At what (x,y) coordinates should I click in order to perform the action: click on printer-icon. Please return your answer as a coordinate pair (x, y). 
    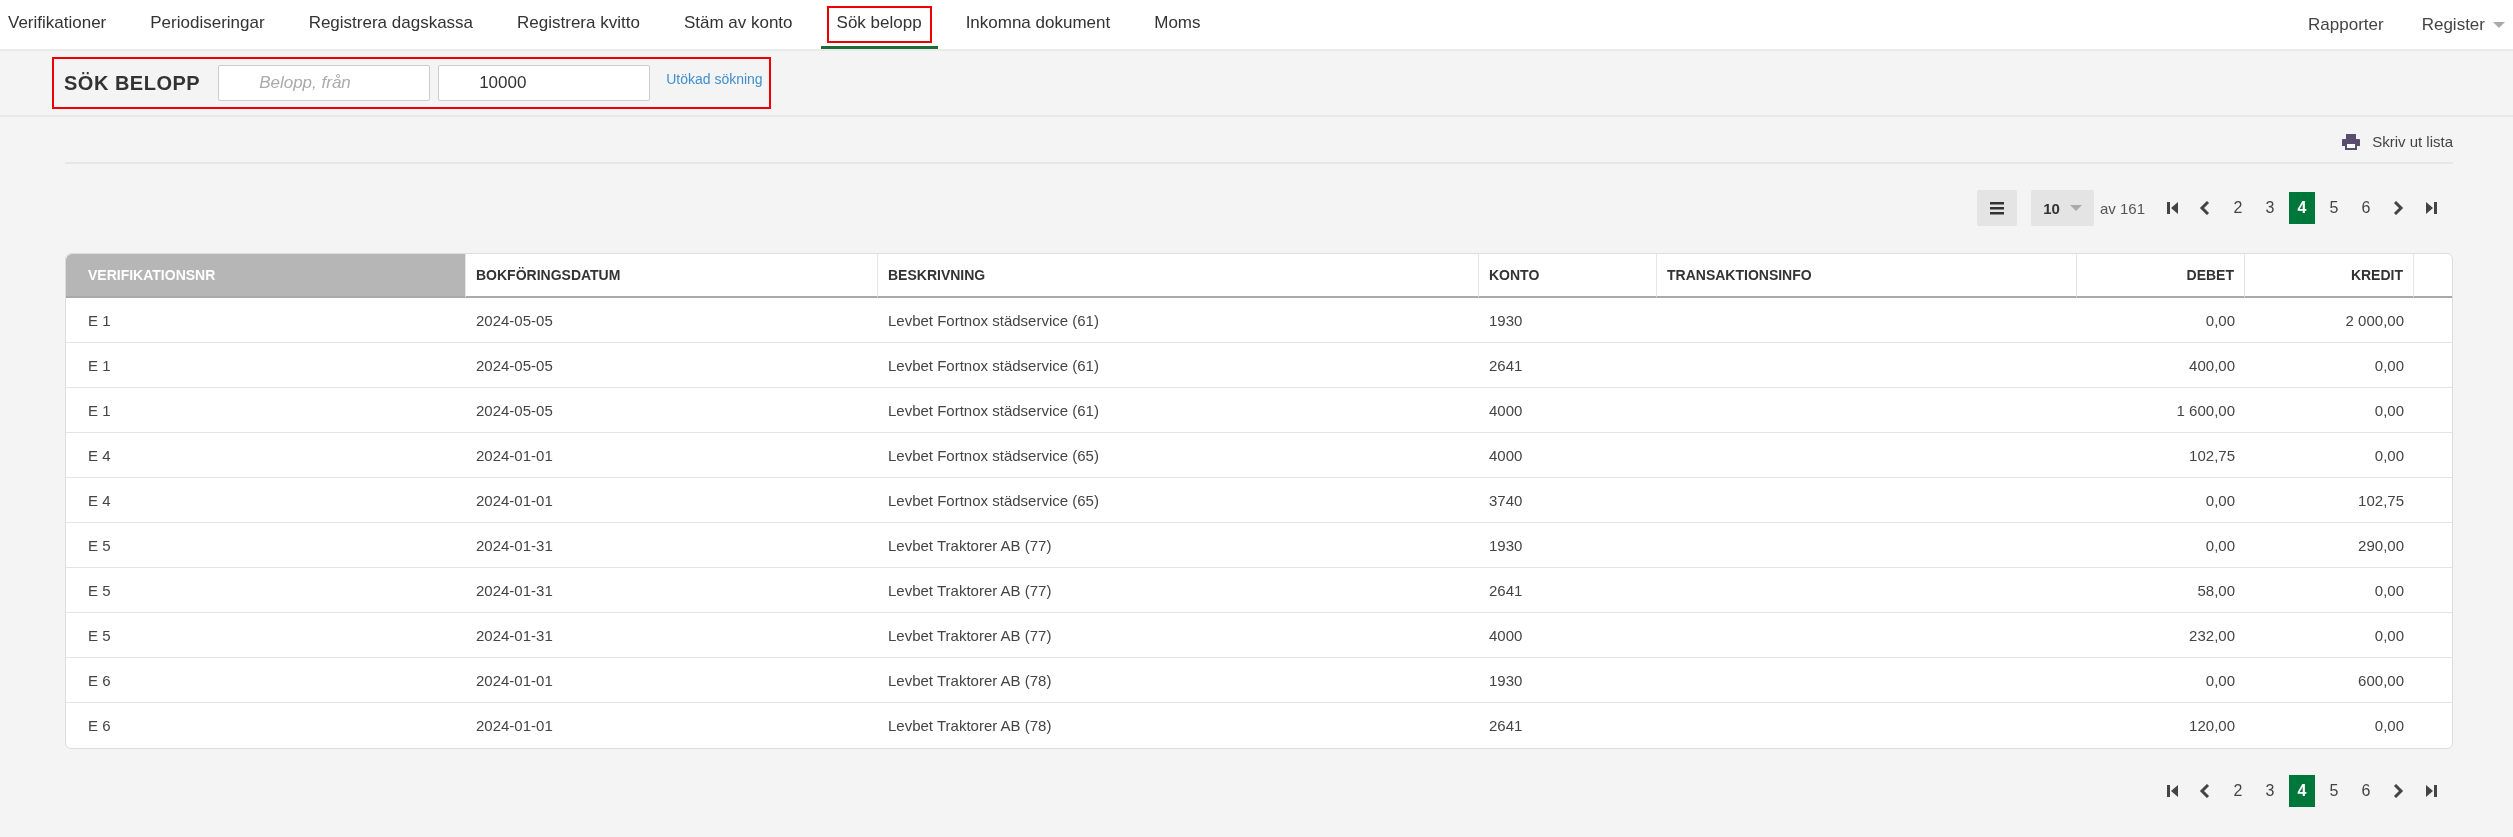
    Looking at the image, I should click on (2351, 141).